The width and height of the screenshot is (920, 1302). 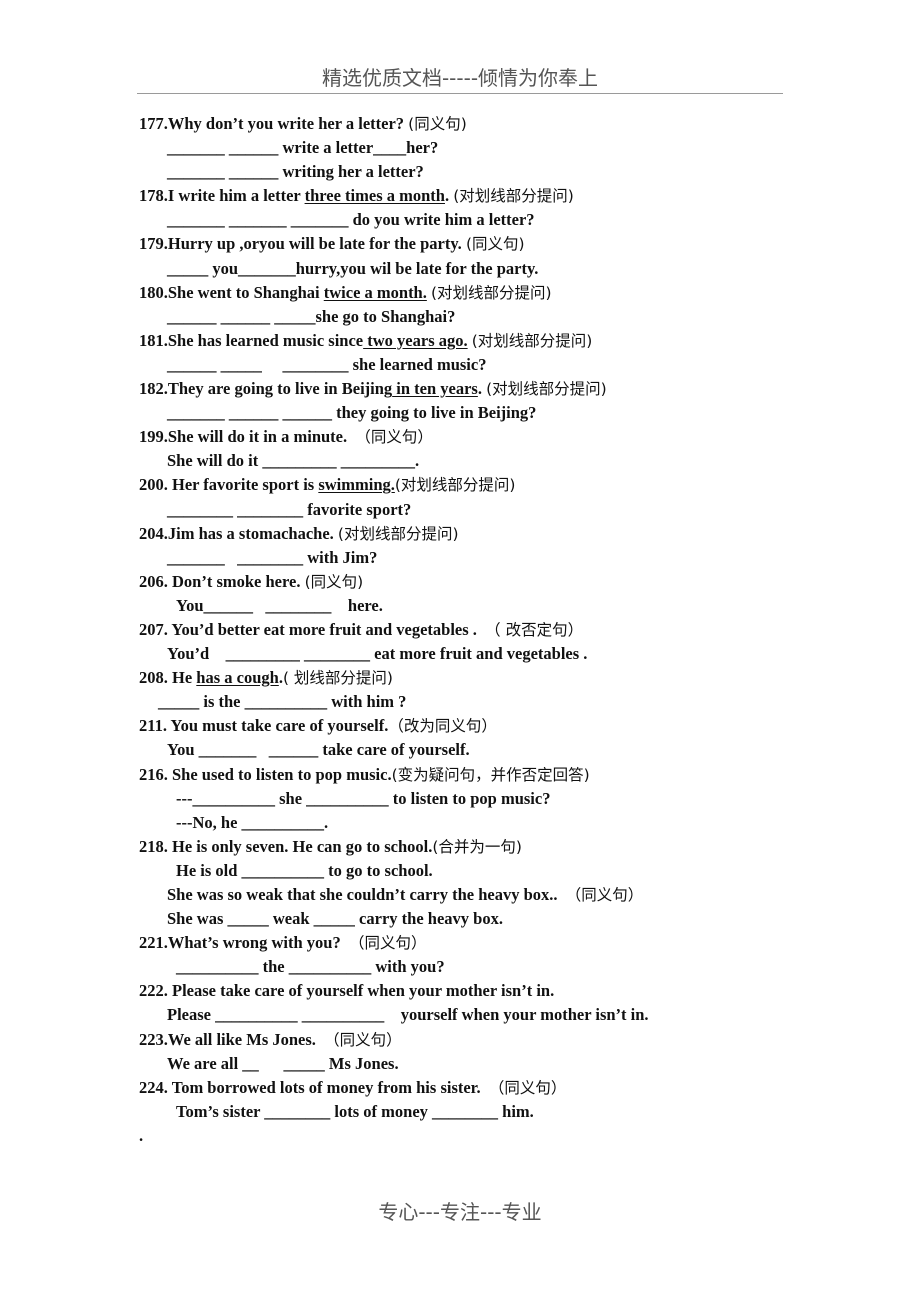 I want to click on prompt-text: 178.I write him a letter, so click(x=222, y=196).